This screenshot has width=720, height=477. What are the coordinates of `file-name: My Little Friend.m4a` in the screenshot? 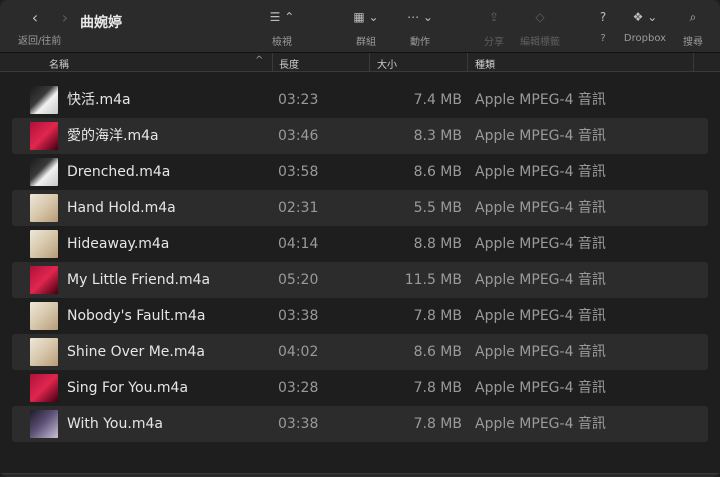 It's located at (139, 280).